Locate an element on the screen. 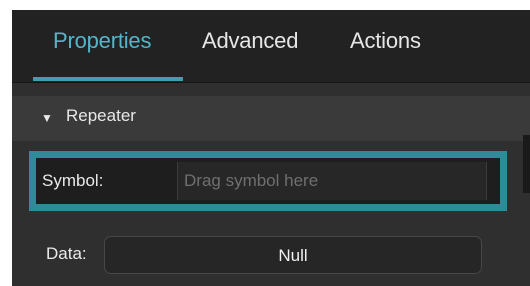  triangle-down-icon: ▼ is located at coordinates (47, 118).